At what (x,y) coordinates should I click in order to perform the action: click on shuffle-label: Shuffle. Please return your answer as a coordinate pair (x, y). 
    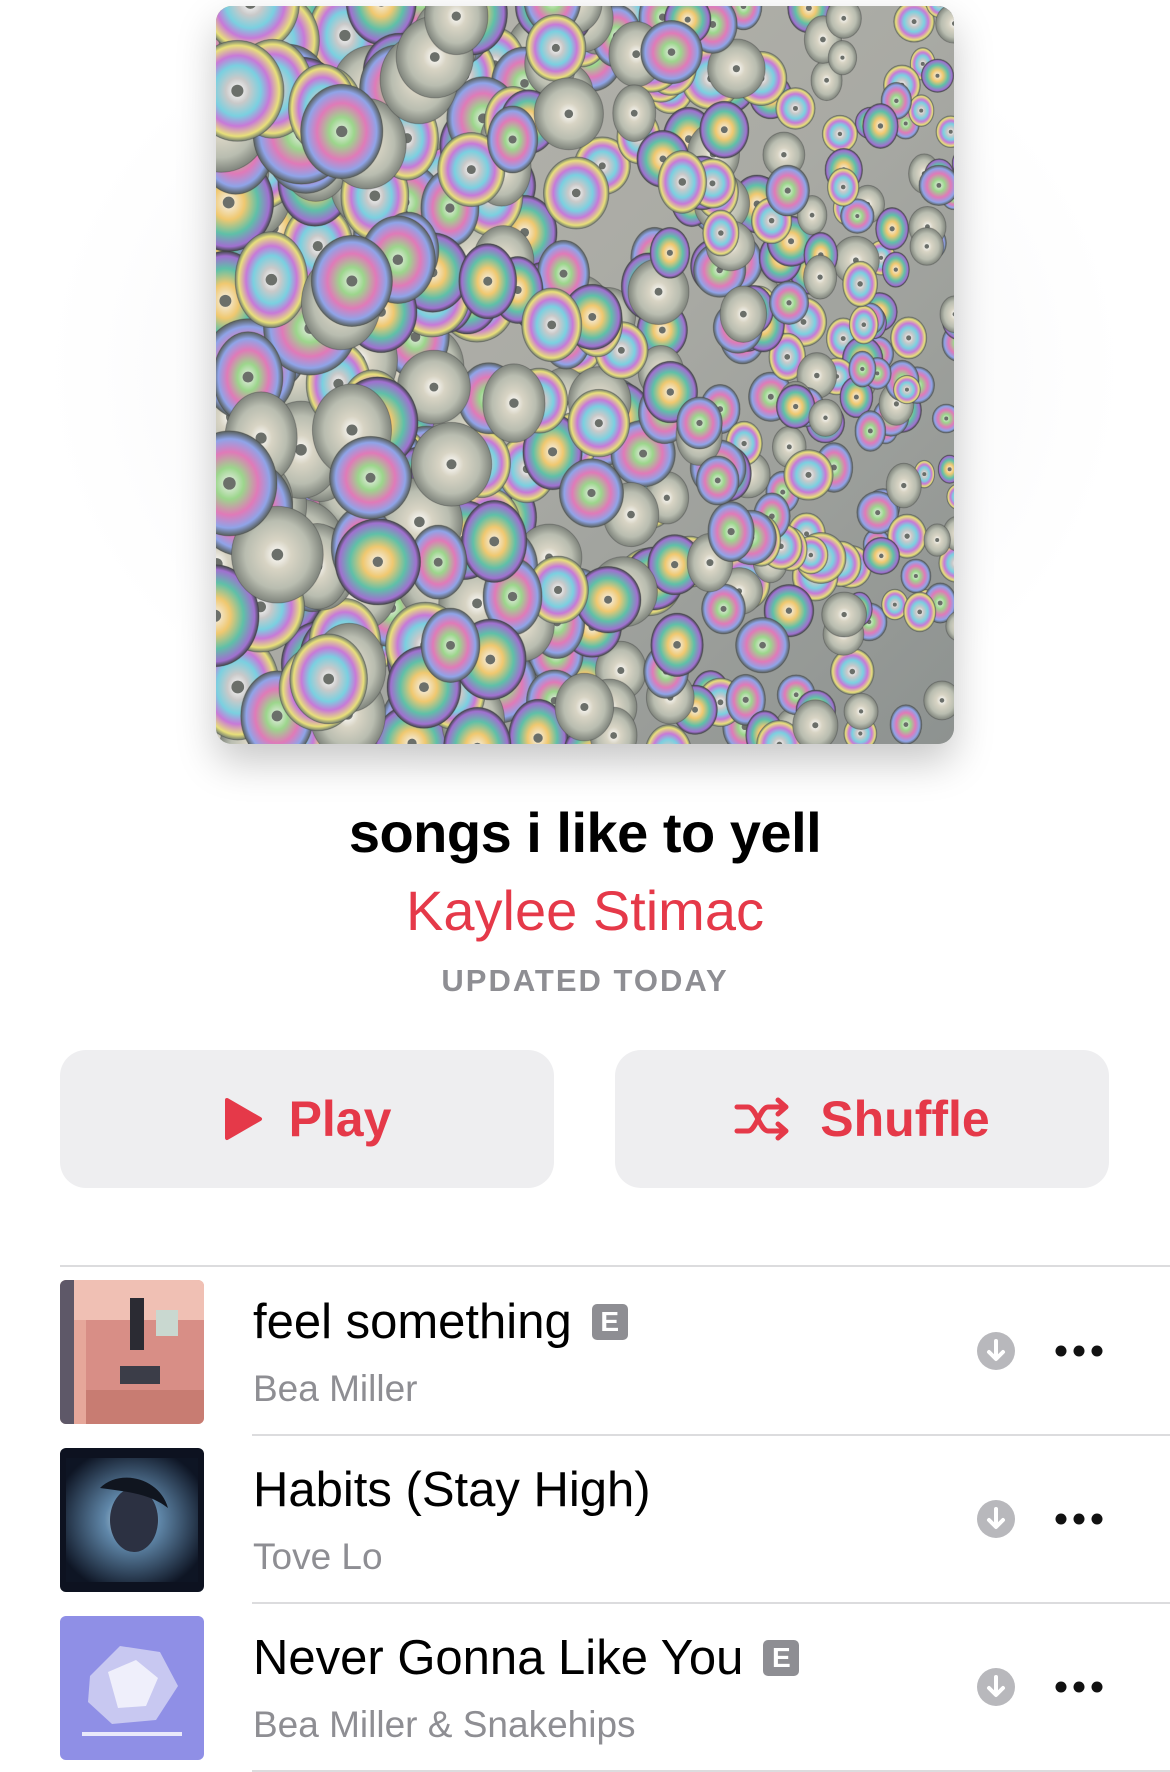
    Looking at the image, I should click on (905, 1119).